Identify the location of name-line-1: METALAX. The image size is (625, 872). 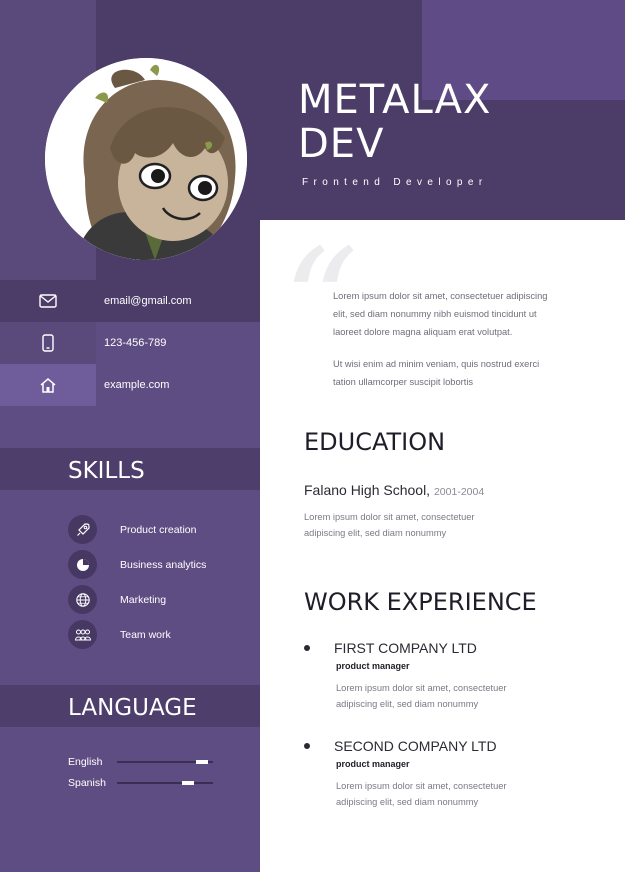
(395, 100).